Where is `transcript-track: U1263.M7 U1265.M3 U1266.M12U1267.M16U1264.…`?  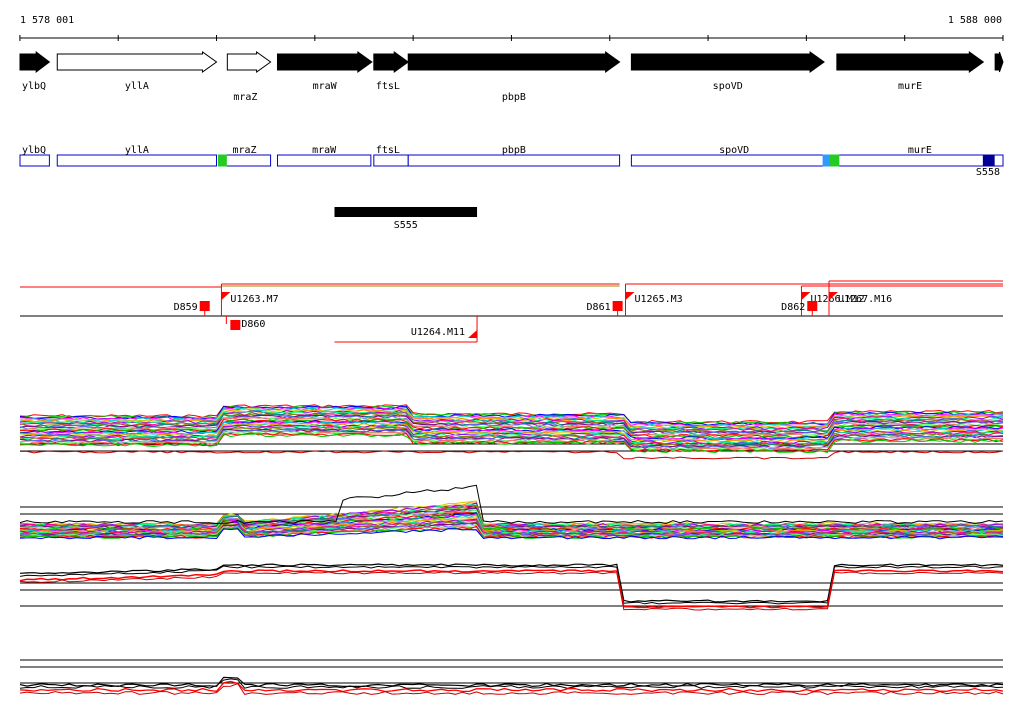 transcript-track: U1263.M7 U1265.M3 U1266.M12U1267.M16U1264.… is located at coordinates (511, 311).